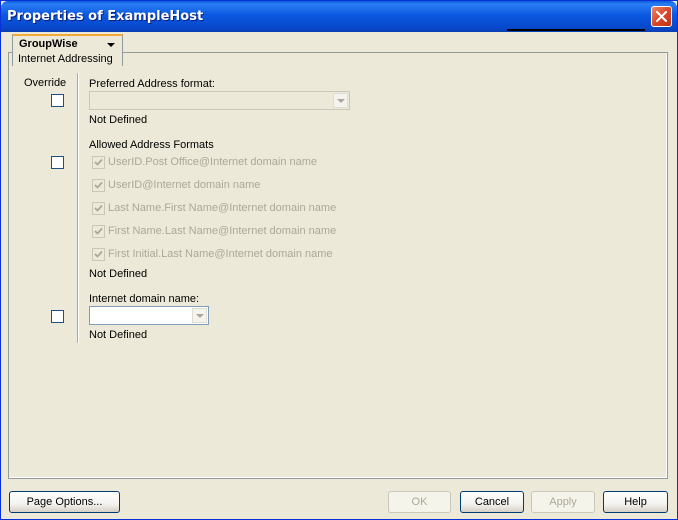 This screenshot has height=520, width=678. I want to click on allowed-format-label: UserID@Internet domain name, so click(184, 185).